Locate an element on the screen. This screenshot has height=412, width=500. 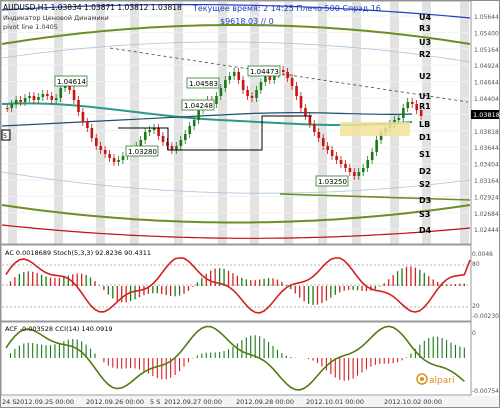
time-axis-label: 2012.10.02 00:00 is located at coordinates (413, 402).